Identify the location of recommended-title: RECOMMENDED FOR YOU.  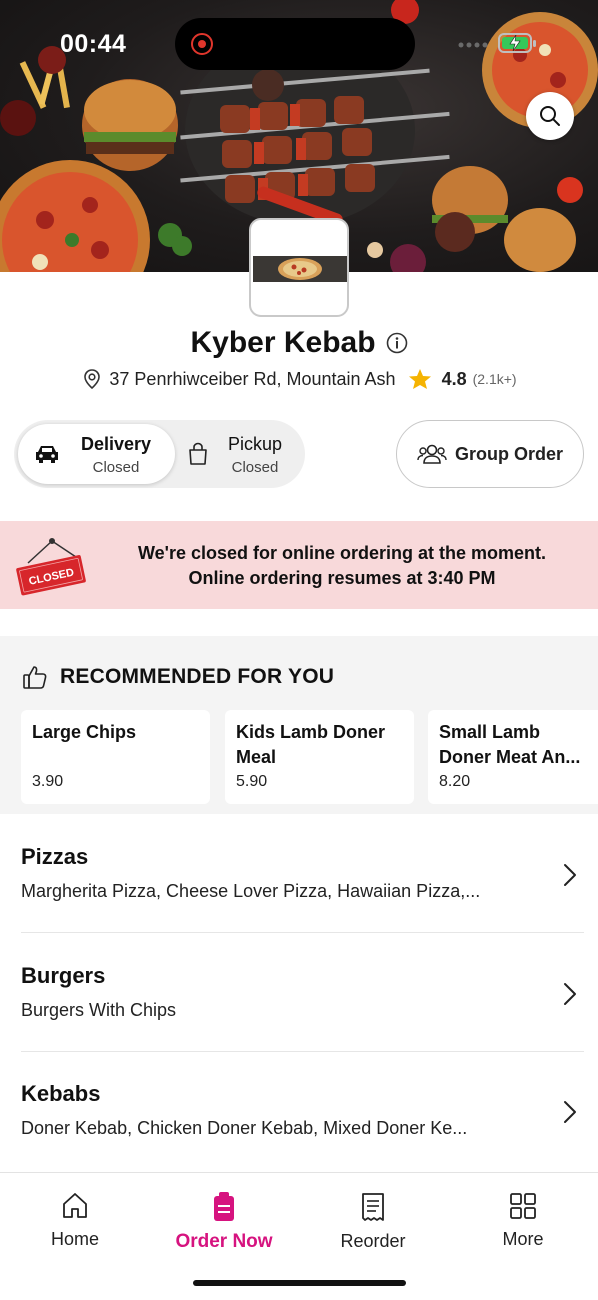
(197, 676).